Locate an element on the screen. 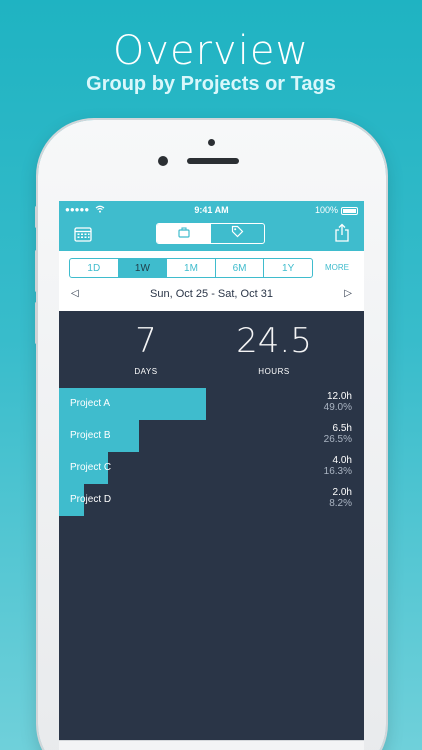 This screenshot has width=422, height=750. battery-icon is located at coordinates (349, 211).